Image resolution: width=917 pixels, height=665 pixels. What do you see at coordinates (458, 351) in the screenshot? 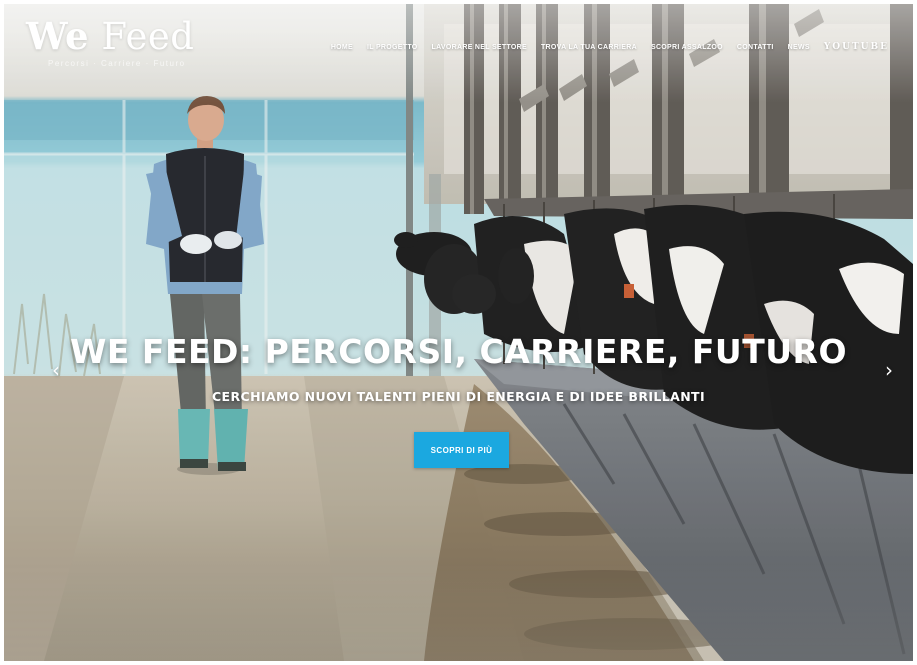
I see `hero-headline: WE FEED: PERCORSI, CARRIERE, FUTURO` at bounding box center [458, 351].